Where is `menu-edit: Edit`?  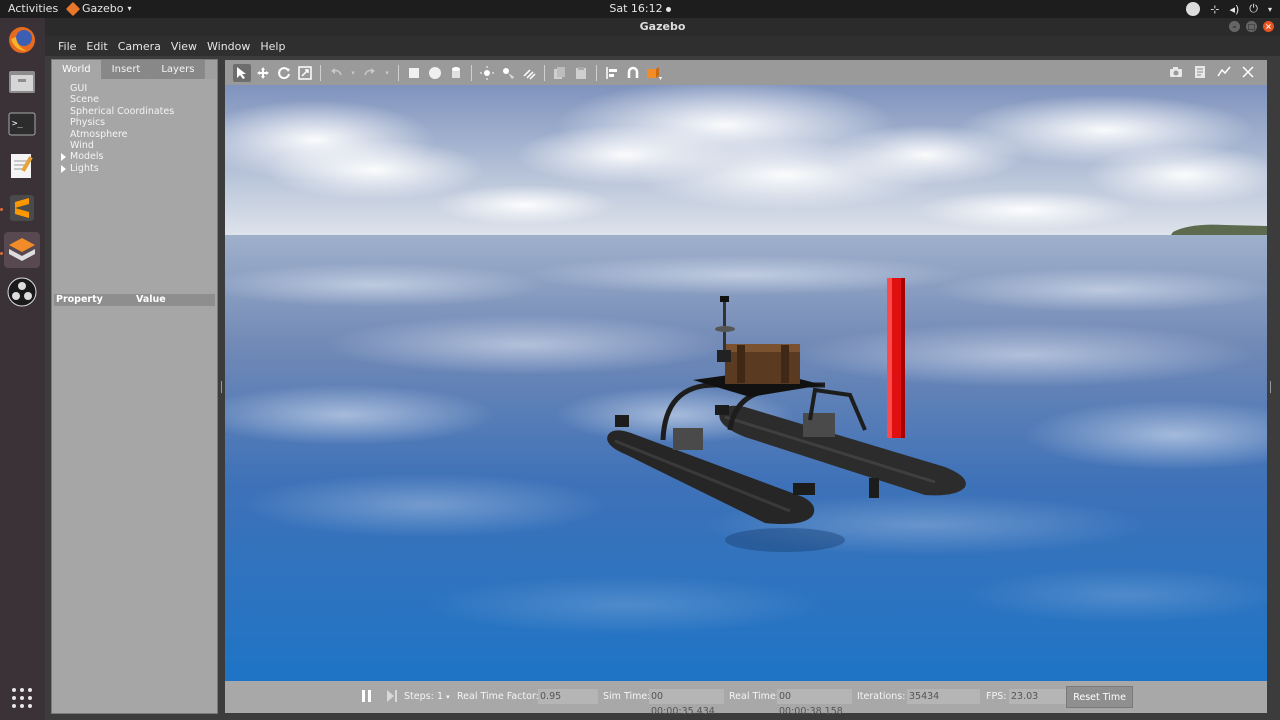 menu-edit: Edit is located at coordinates (96, 46).